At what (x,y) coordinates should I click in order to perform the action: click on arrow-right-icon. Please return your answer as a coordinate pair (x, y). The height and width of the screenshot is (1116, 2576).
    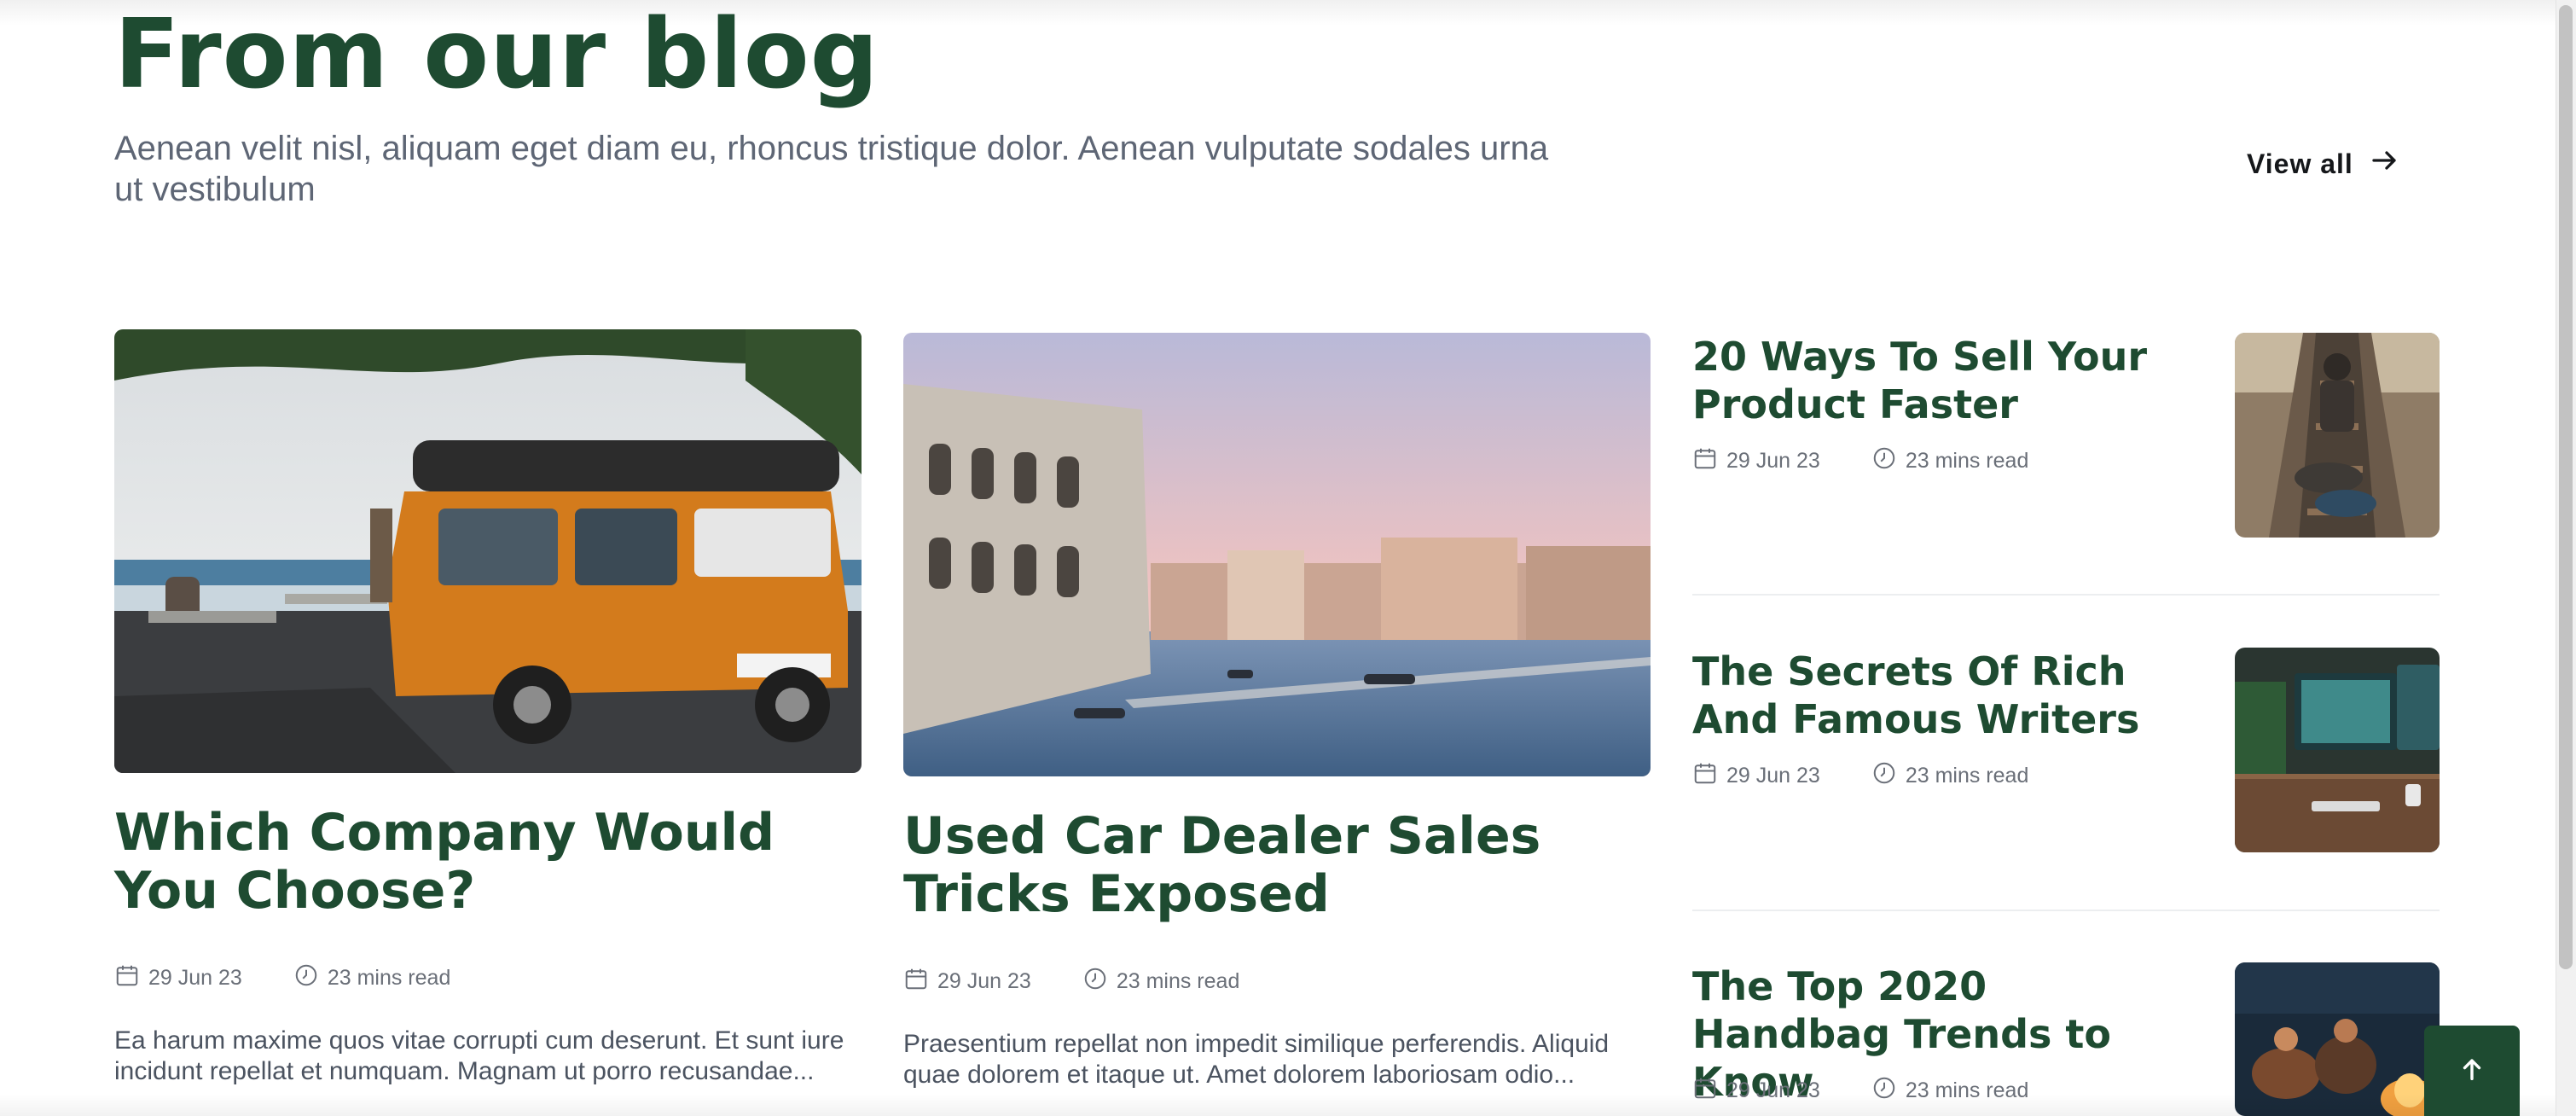
    Looking at the image, I should click on (2384, 164).